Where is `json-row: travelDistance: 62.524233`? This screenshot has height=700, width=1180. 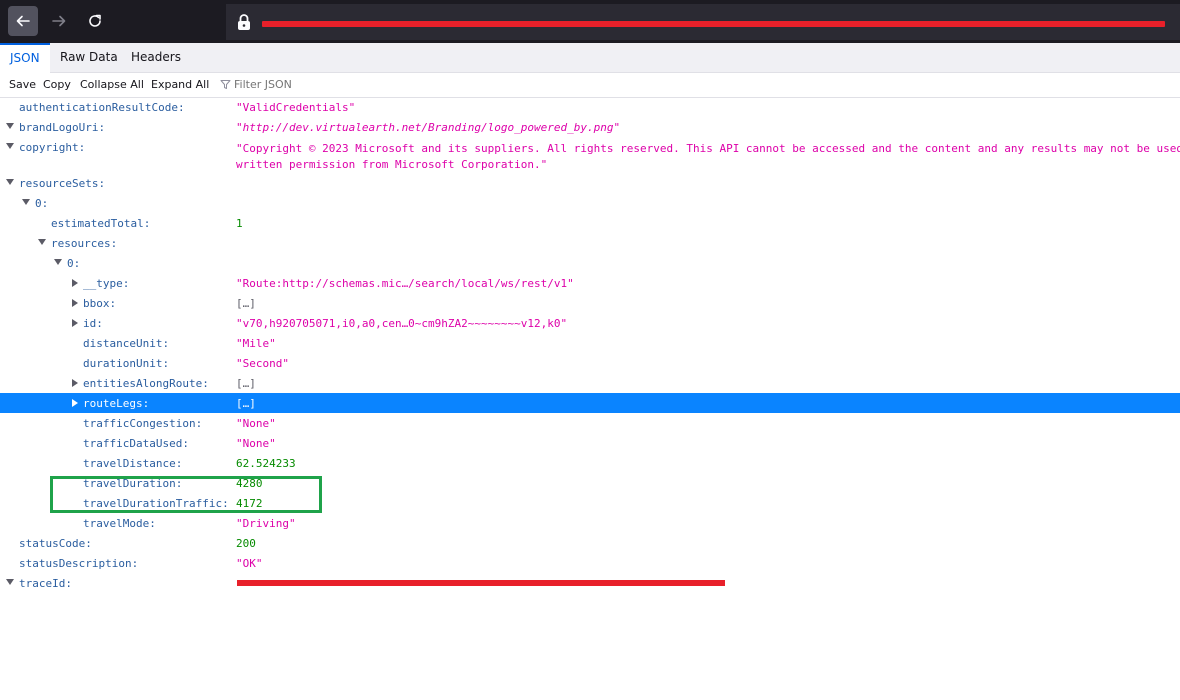 json-row: travelDistance: 62.524233 is located at coordinates (590, 463).